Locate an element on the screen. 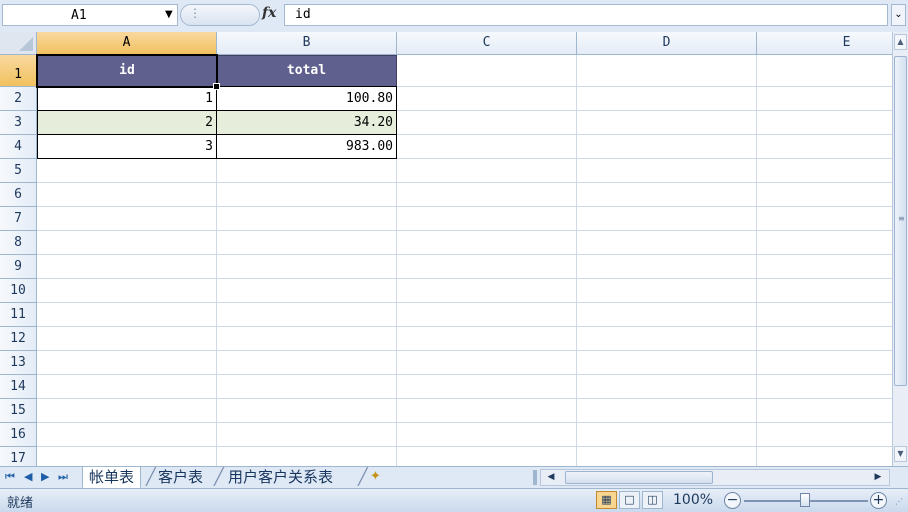 Image resolution: width=908 pixels, height=512 pixels. sheet-tab-bar: ⏮ ◀ ▶ ⏭ 帐单表 ╱ 客户表 ╱ 用户客户关系表 ╱ ✦ ◀ ▶ is located at coordinates (454, 477).